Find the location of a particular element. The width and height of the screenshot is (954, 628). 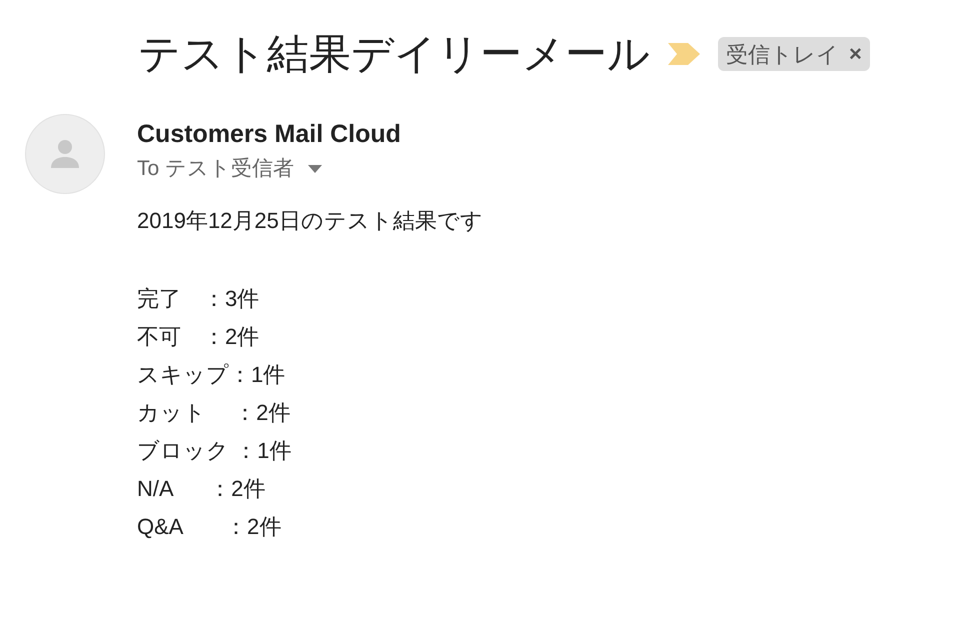

body-line: 完了 ：3件 is located at coordinates (198, 299).